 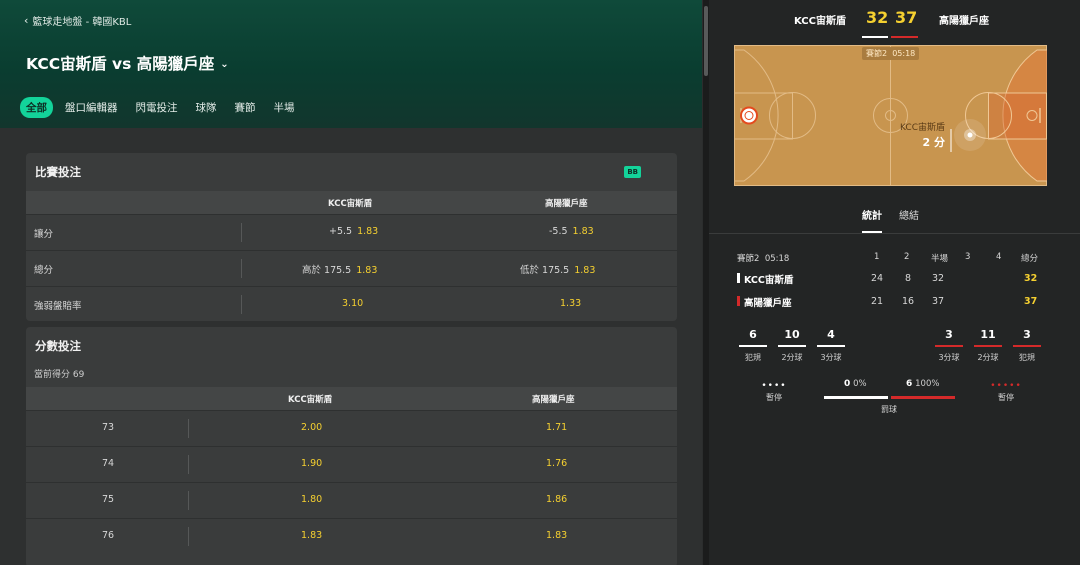 What do you see at coordinates (120, 64) in the screenshot?
I see `match-title-label: KCC宙斯盾 vs 高陽獵戶座` at bounding box center [120, 64].